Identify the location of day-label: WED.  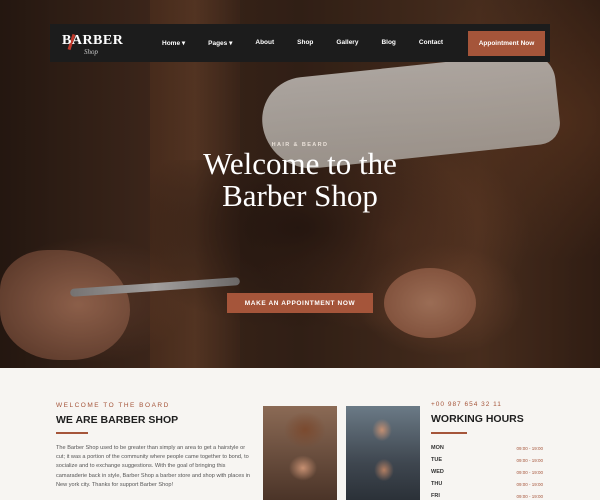
(437, 472).